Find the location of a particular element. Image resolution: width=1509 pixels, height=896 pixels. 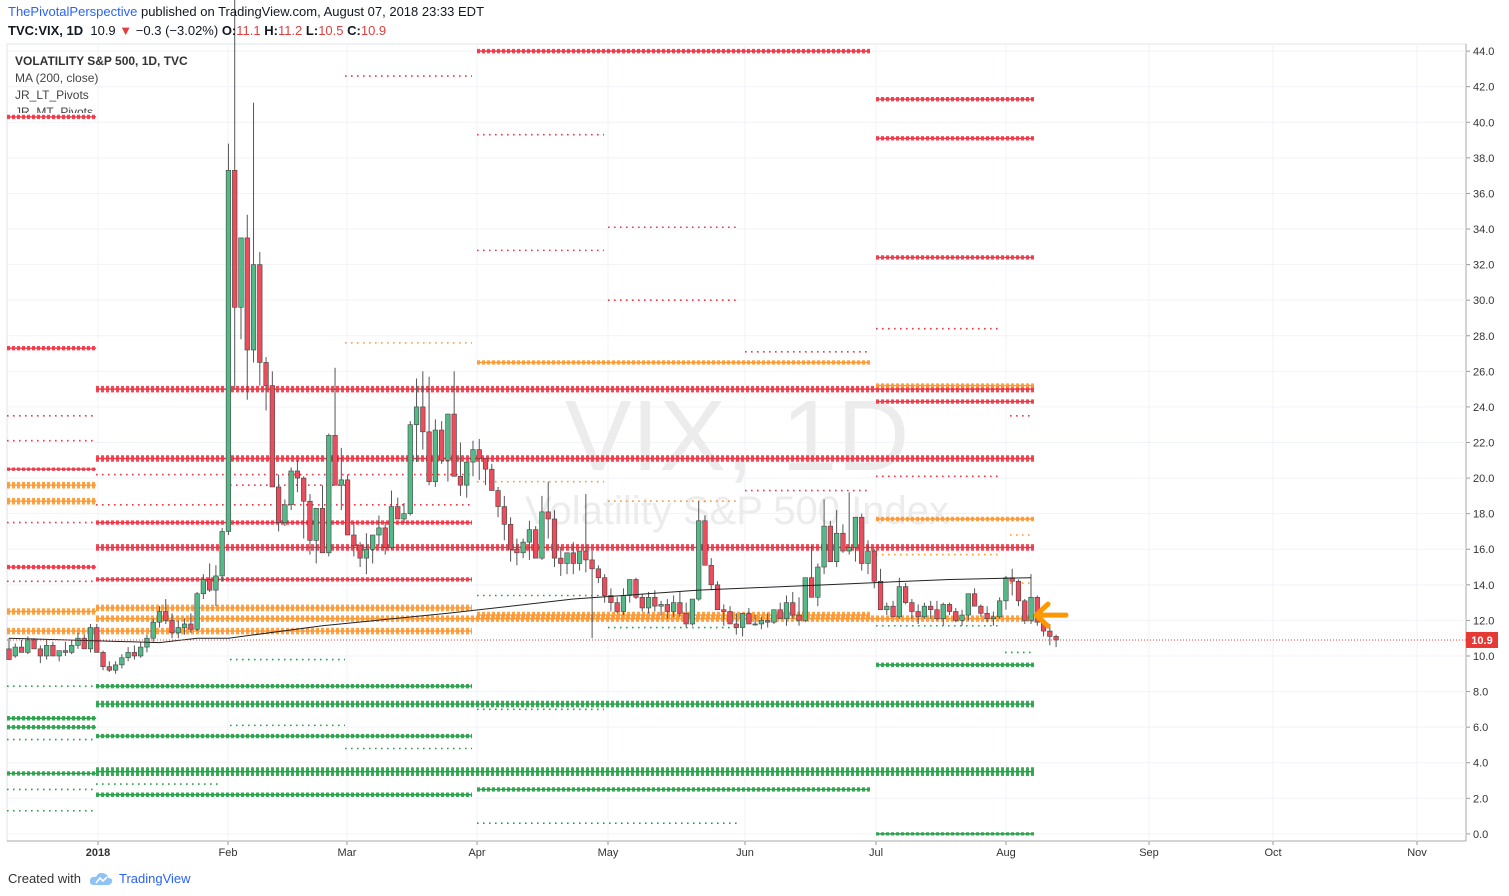

low-value: 10.5 is located at coordinates (331, 30).